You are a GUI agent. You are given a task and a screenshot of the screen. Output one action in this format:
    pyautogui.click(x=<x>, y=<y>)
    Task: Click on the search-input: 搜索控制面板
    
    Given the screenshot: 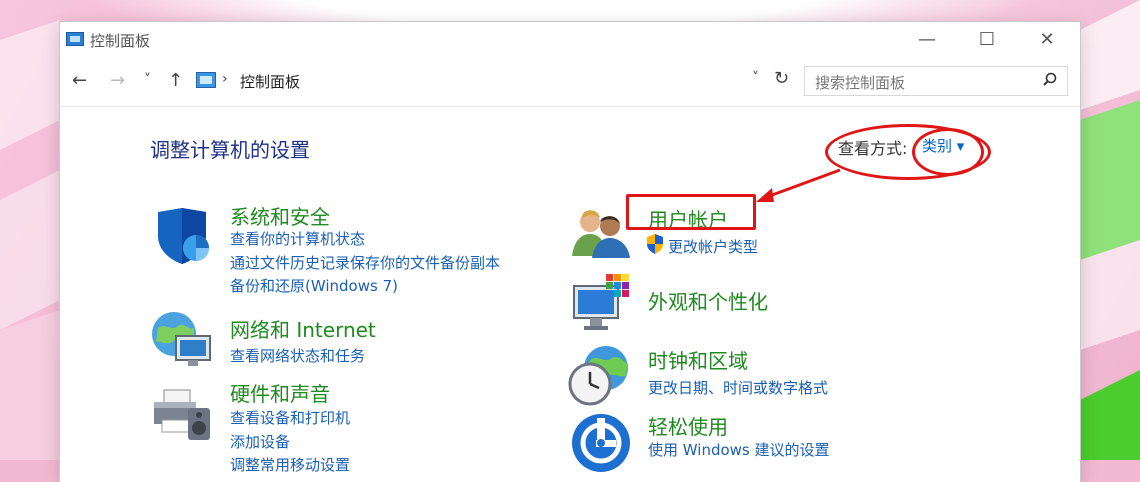 What is the action you would take?
    pyautogui.click(x=860, y=82)
    